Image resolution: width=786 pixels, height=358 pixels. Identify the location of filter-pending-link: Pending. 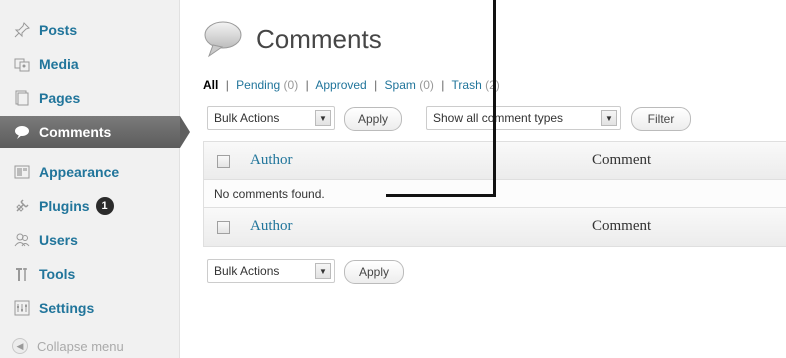
(258, 85).